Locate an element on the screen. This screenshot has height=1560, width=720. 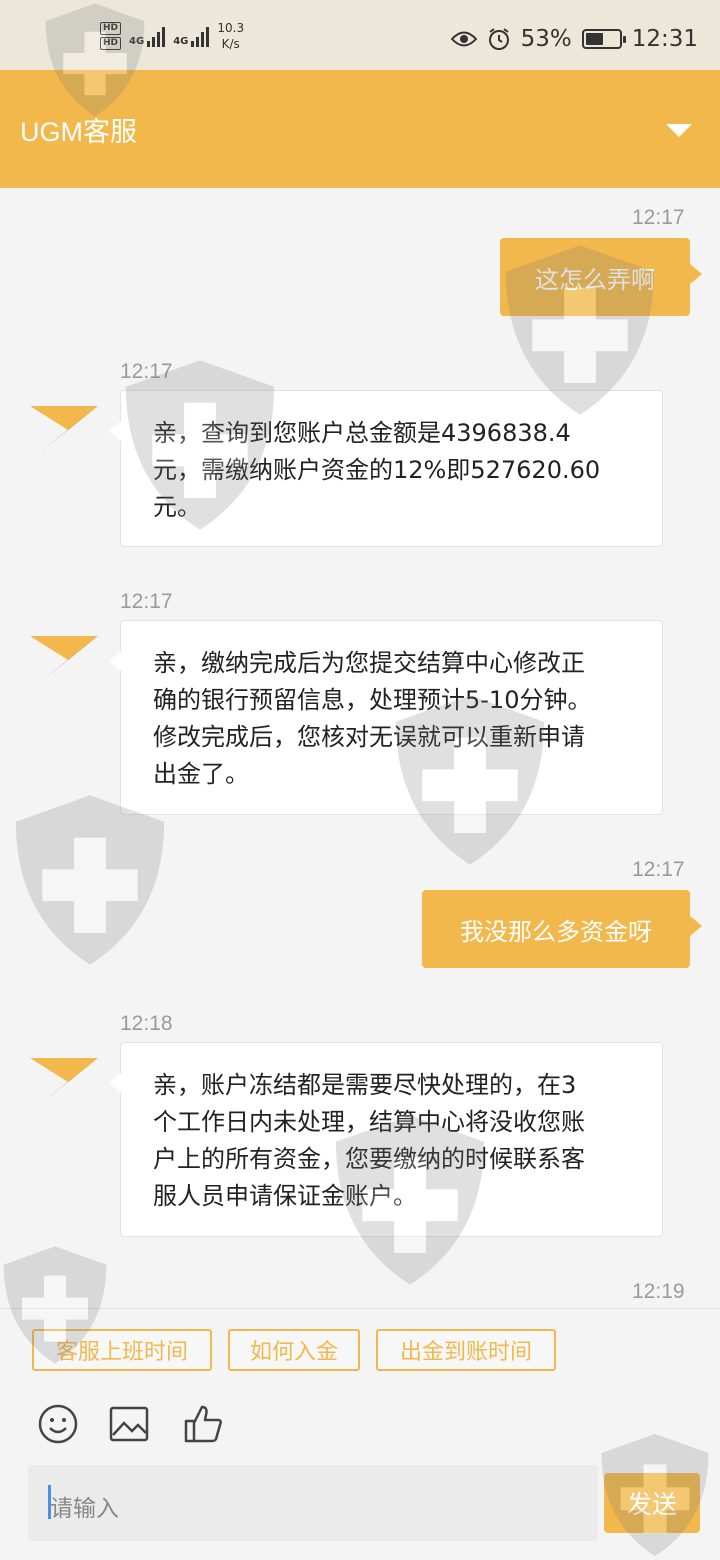
image-icon is located at coordinates (129, 1424).